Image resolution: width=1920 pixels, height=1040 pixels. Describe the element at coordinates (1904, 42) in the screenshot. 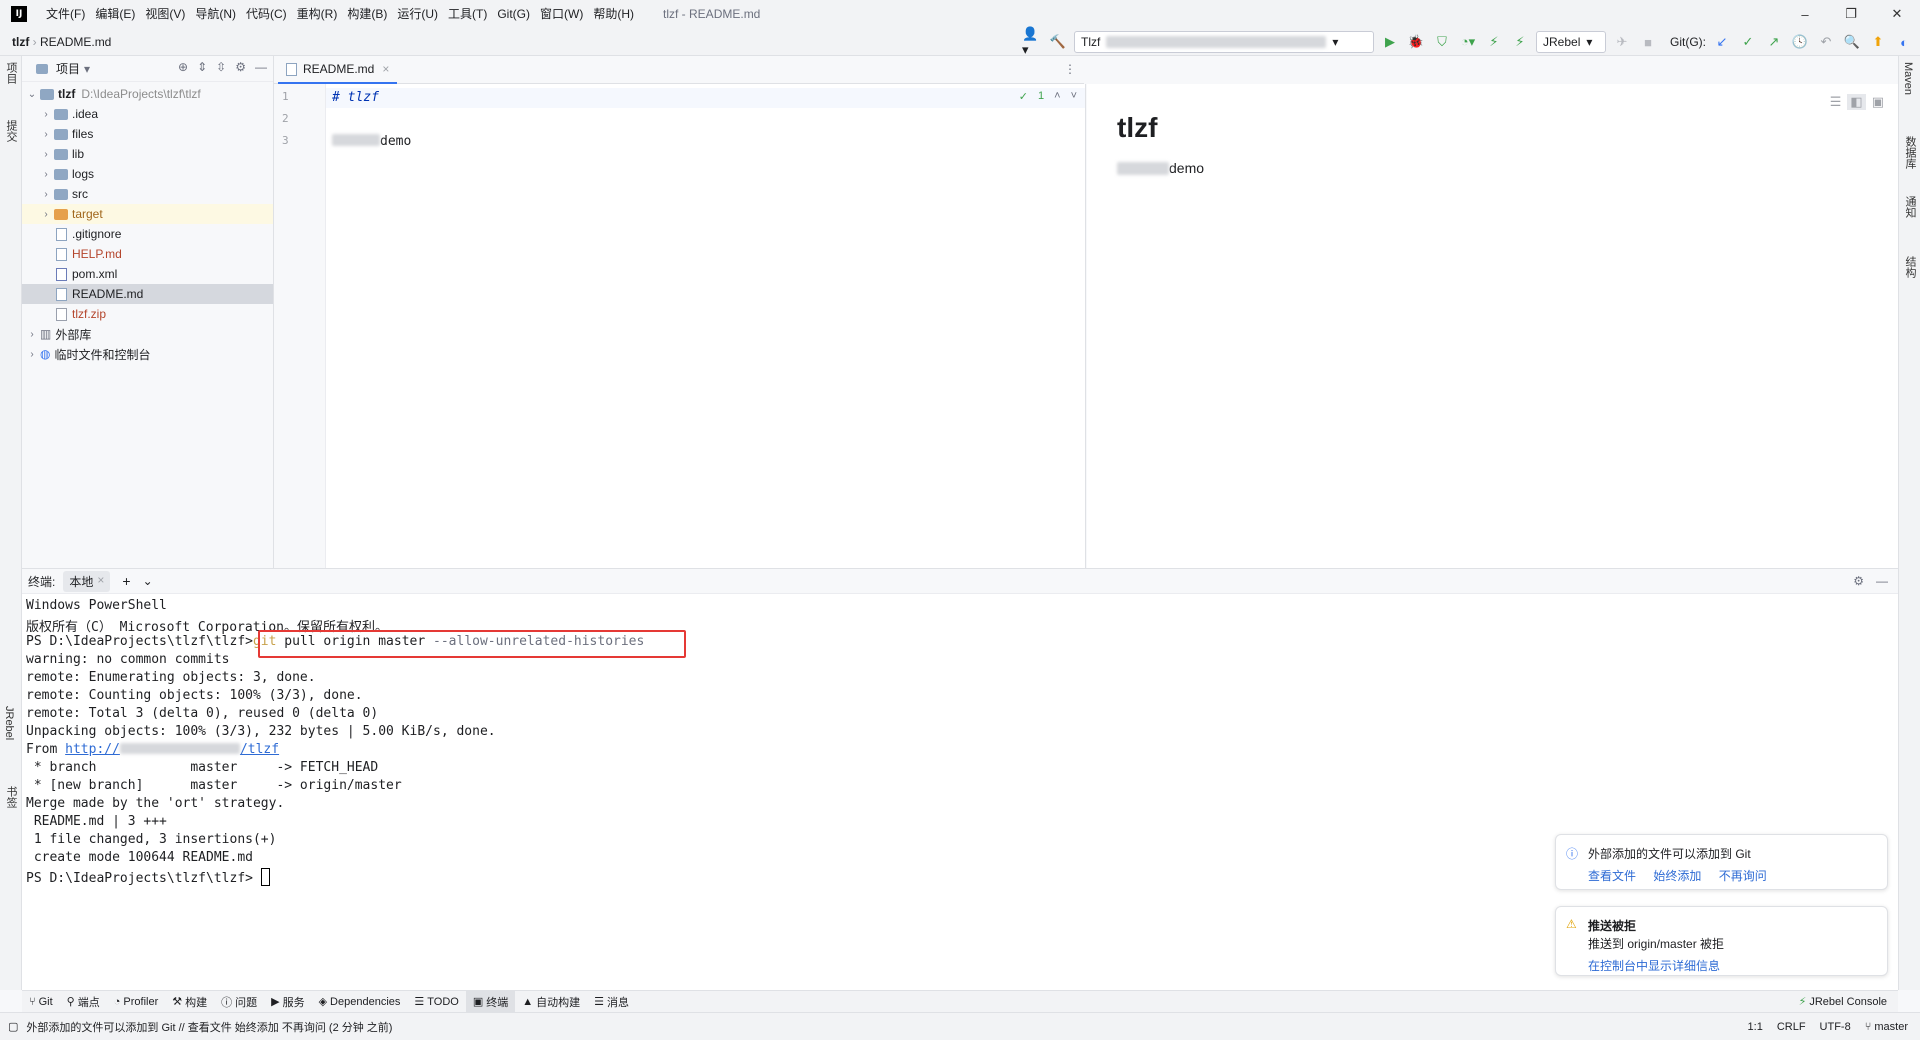

I see `jetbrains-icon: ◐` at that location.